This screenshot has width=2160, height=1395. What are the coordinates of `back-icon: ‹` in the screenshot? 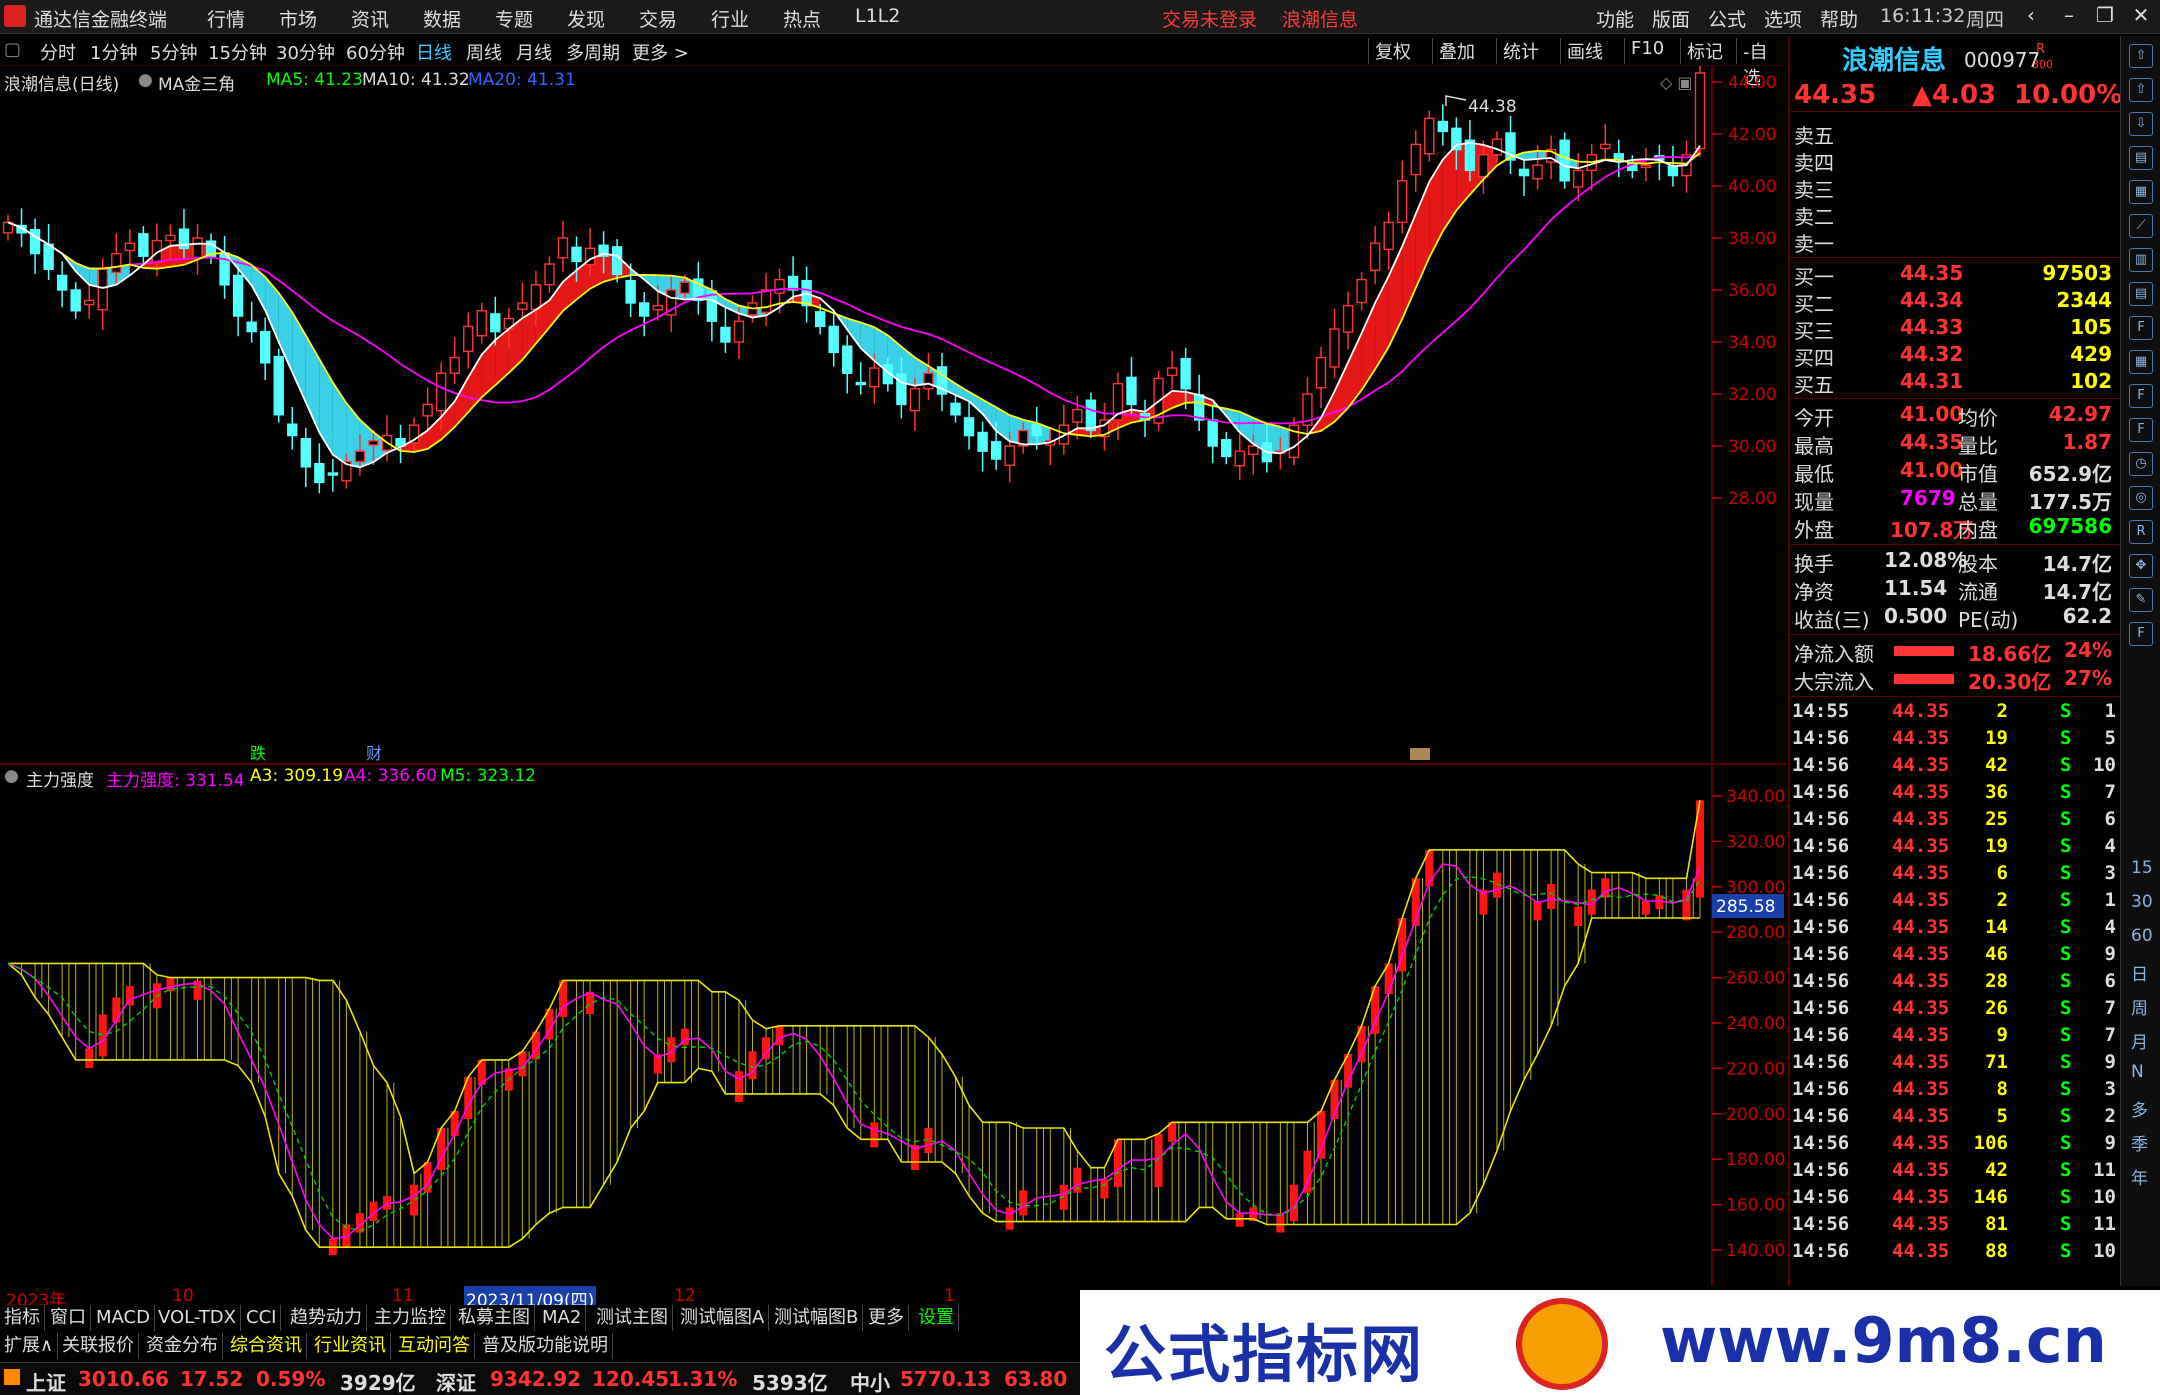 It's located at (2031, 17).